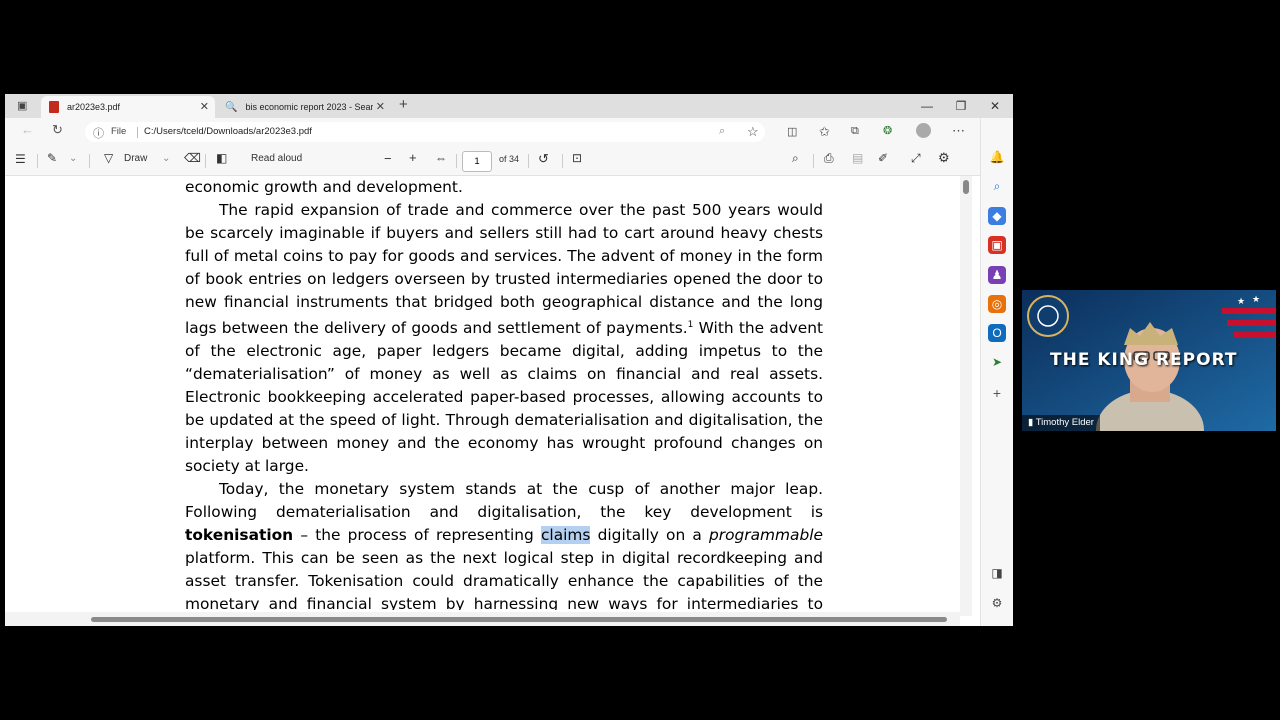 The width and height of the screenshot is (1280, 720). Describe the element at coordinates (966, 396) in the screenshot. I see `vertical-scrollbar` at that location.